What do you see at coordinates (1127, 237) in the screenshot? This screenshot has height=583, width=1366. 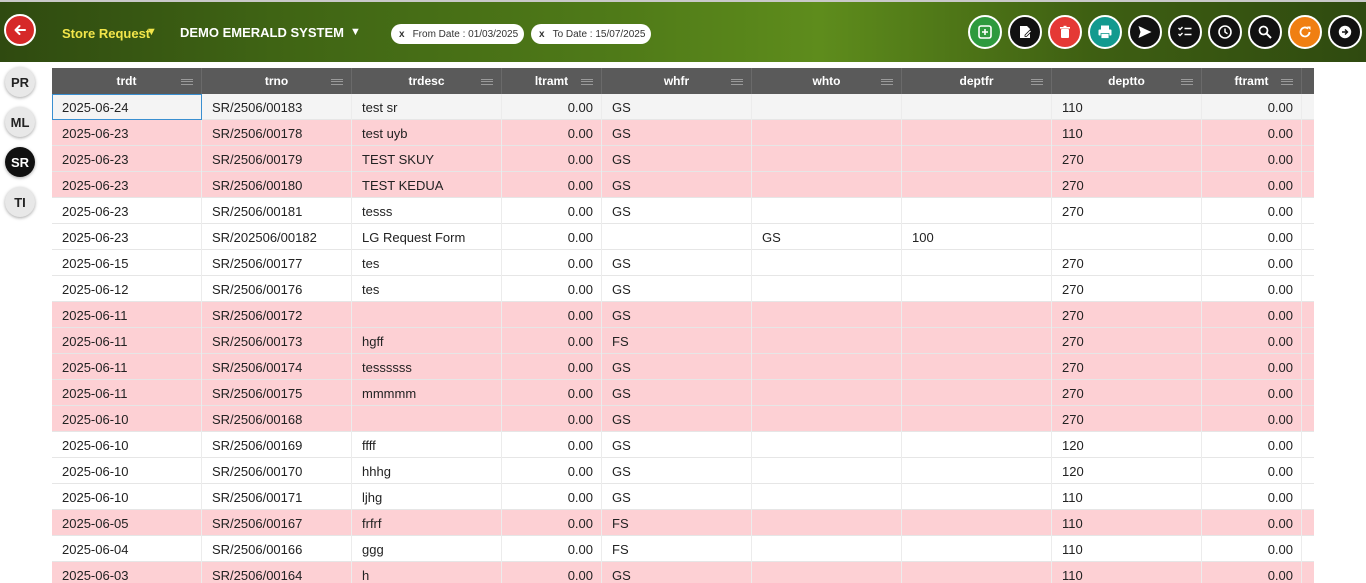 I see `cell-deptto` at bounding box center [1127, 237].